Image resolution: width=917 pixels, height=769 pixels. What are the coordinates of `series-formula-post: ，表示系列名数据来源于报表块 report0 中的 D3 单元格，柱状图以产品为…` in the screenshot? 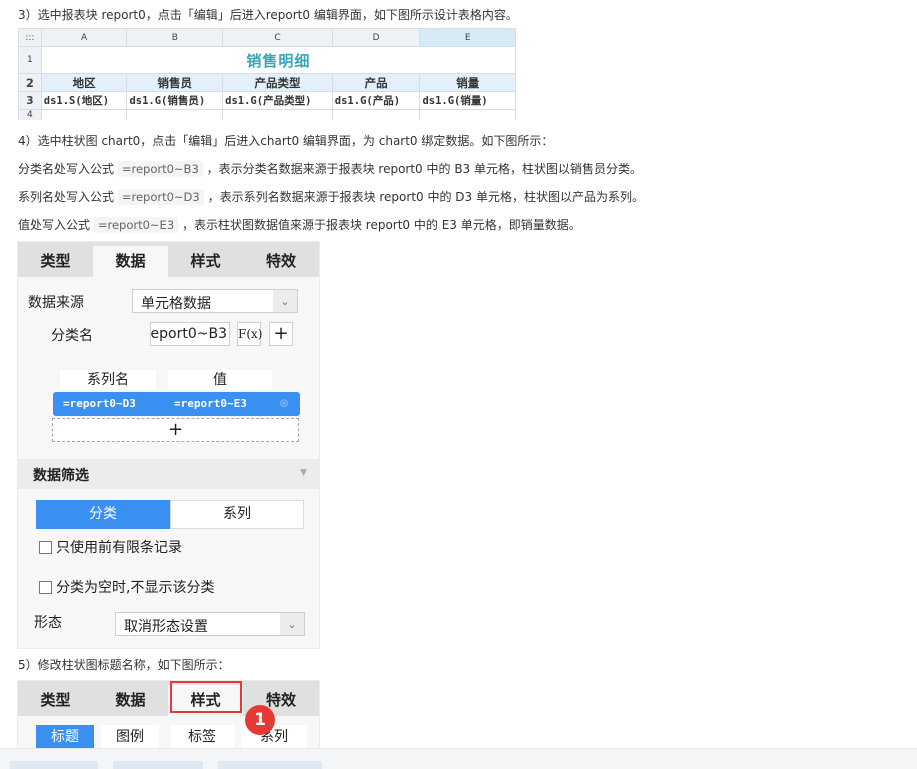 It's located at (425, 197).